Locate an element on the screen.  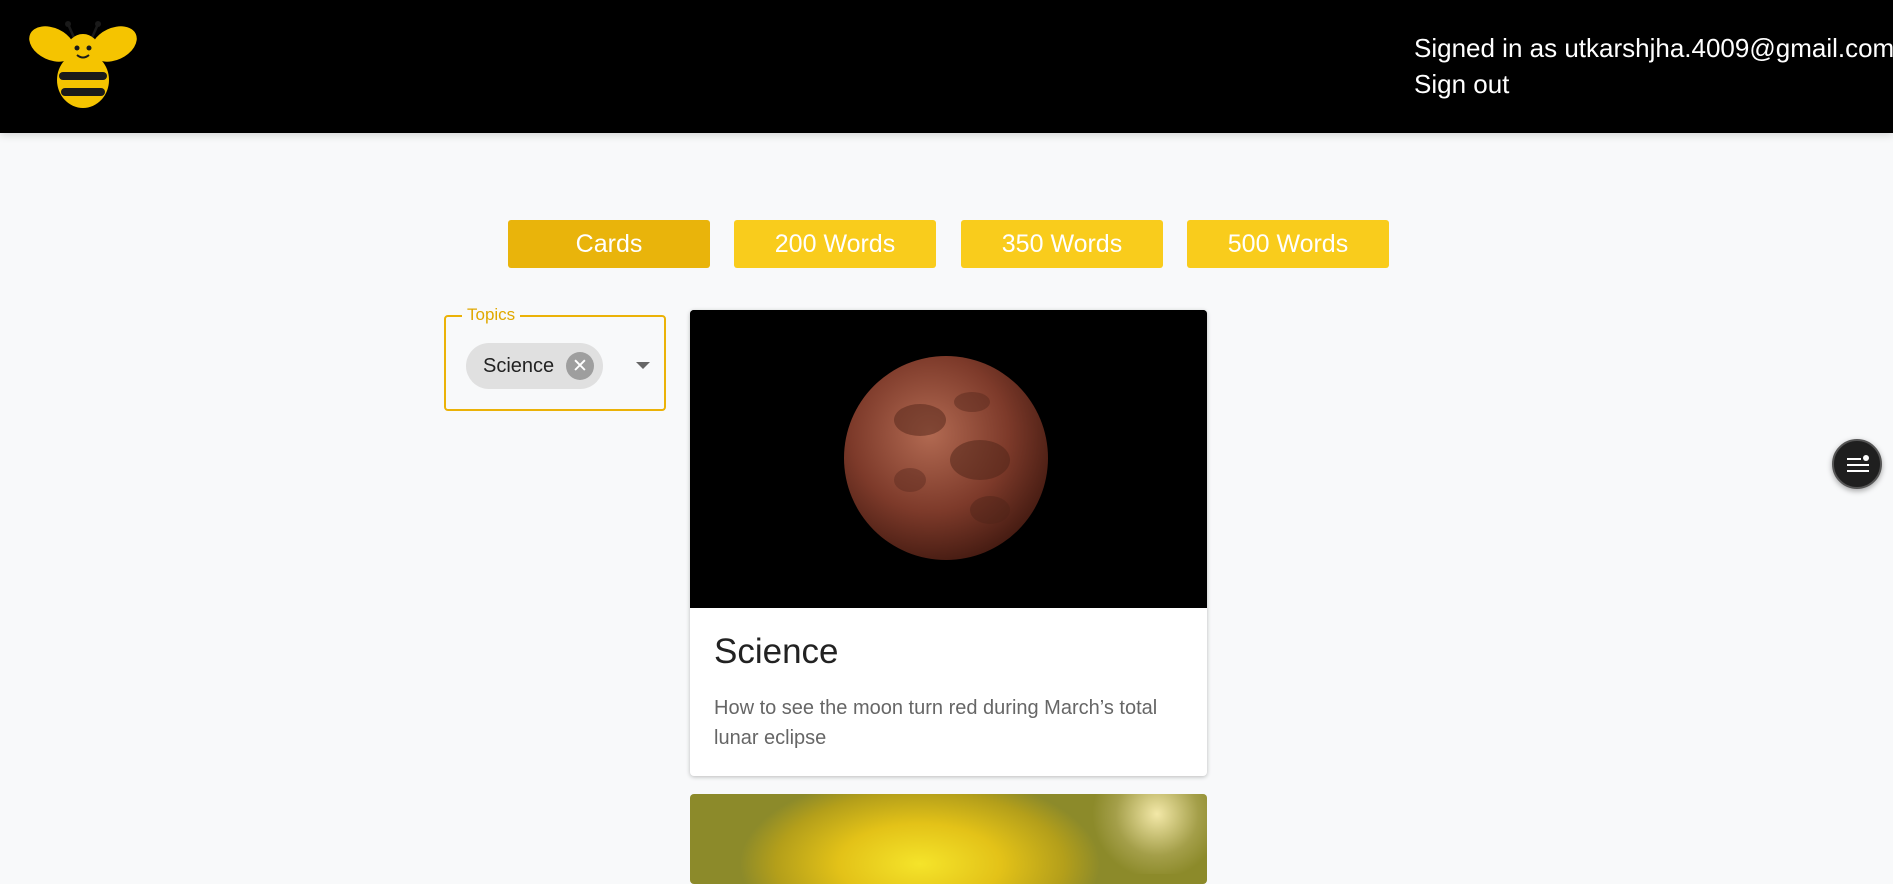
topics-select: Topics Science ✕ is located at coordinates (555, 358).